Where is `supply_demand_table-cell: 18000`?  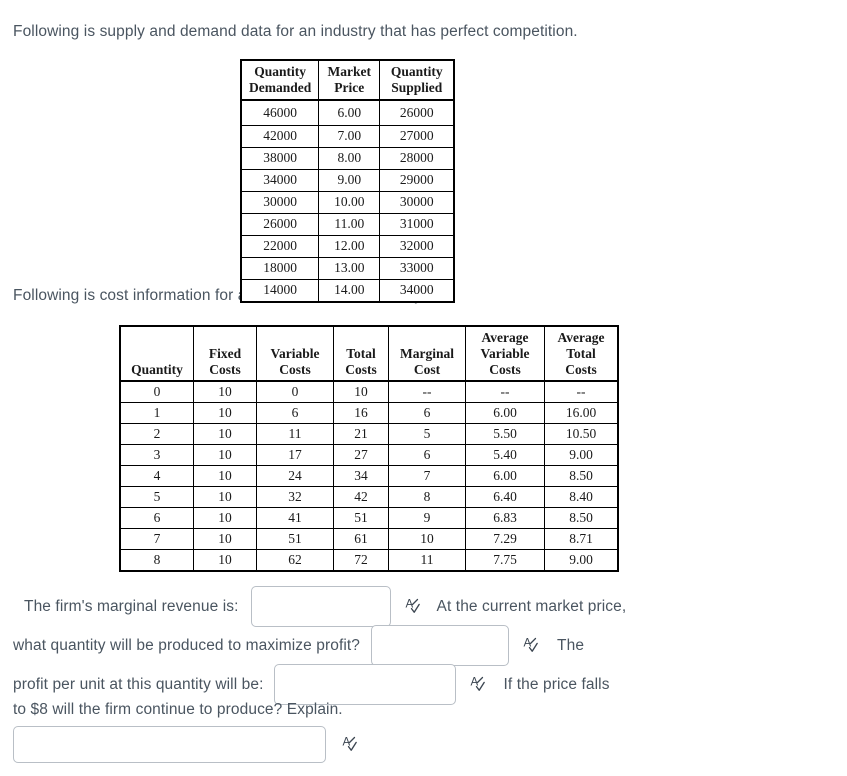
supply_demand_table-cell: 18000 is located at coordinates (280, 268).